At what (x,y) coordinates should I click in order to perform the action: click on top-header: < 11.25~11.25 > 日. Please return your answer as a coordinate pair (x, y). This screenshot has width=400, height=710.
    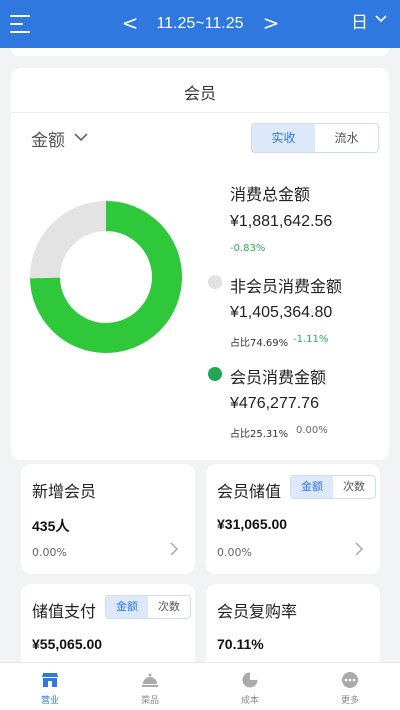
    Looking at the image, I should click on (200, 24).